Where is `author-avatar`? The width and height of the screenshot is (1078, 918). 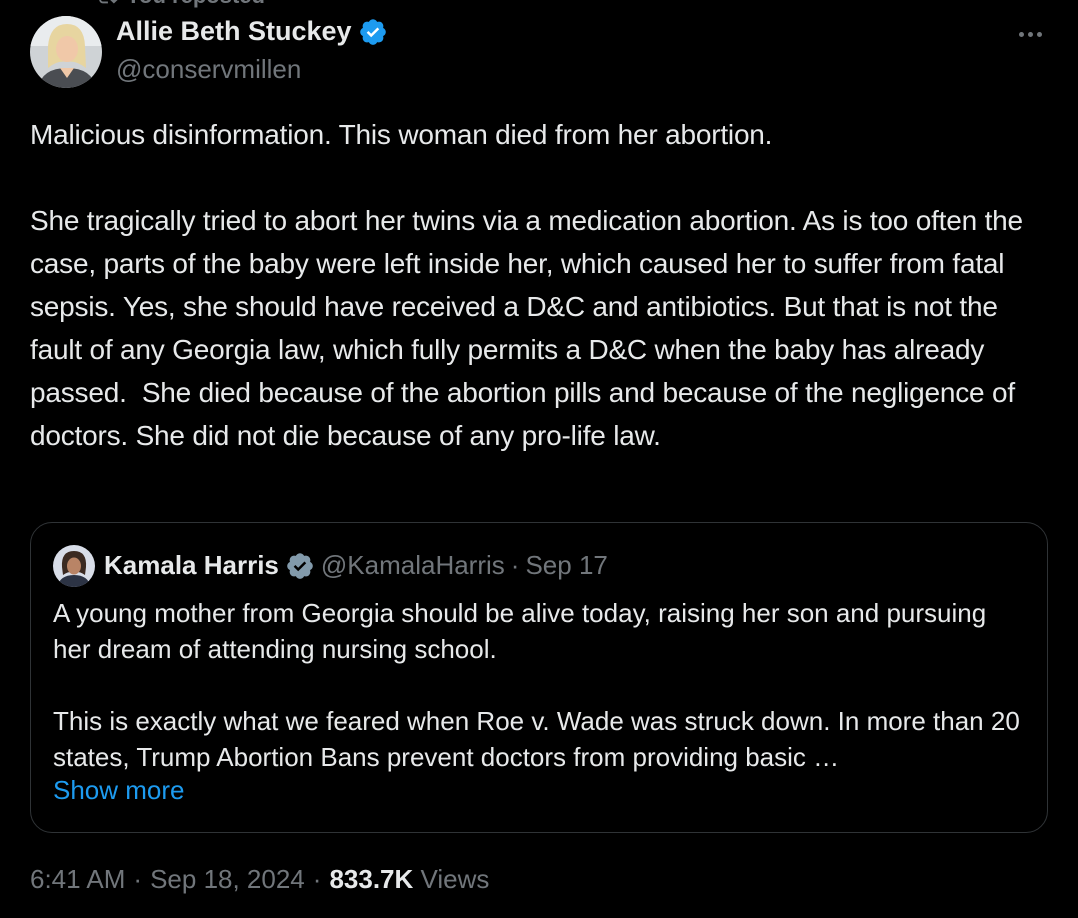 author-avatar is located at coordinates (66, 52).